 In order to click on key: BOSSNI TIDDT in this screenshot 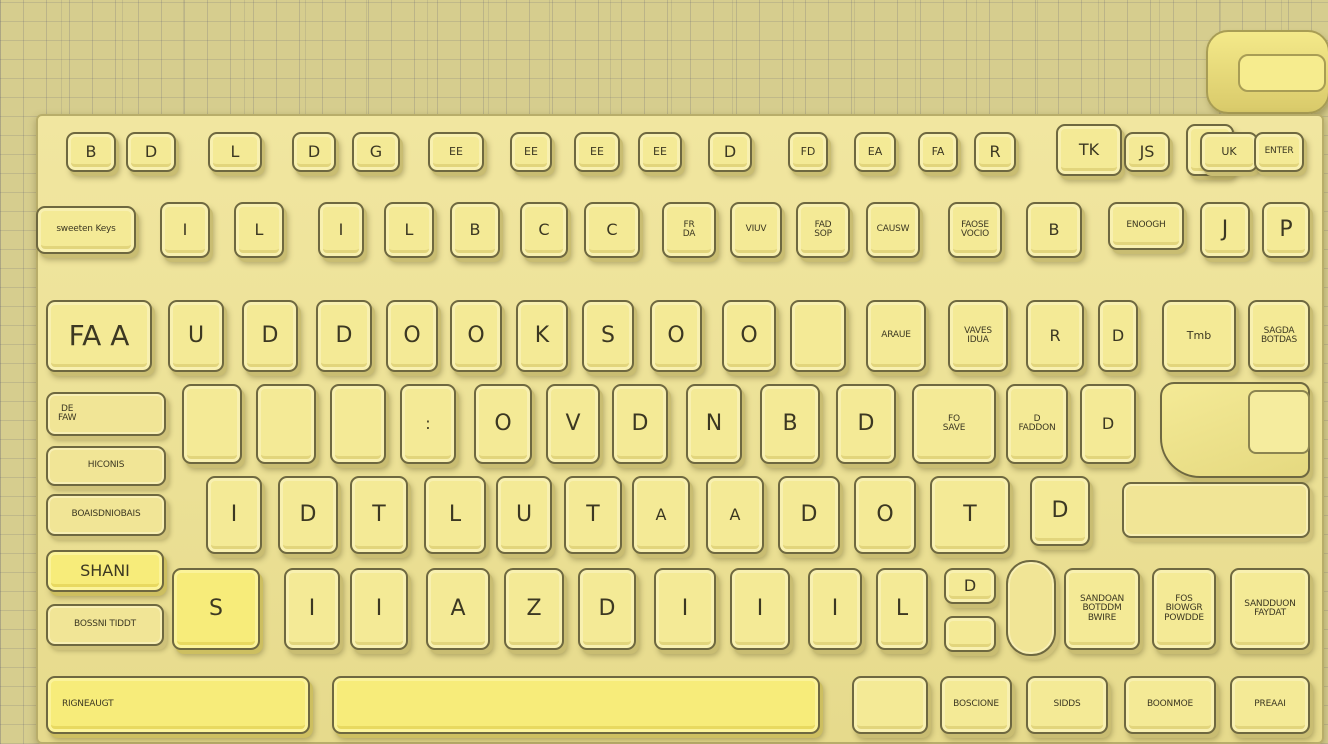, I will do `click(105, 625)`.